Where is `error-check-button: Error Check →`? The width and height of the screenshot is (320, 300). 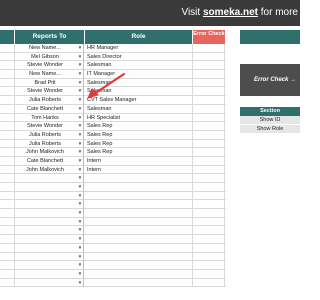 error-check-button: Error Check → is located at coordinates (270, 80).